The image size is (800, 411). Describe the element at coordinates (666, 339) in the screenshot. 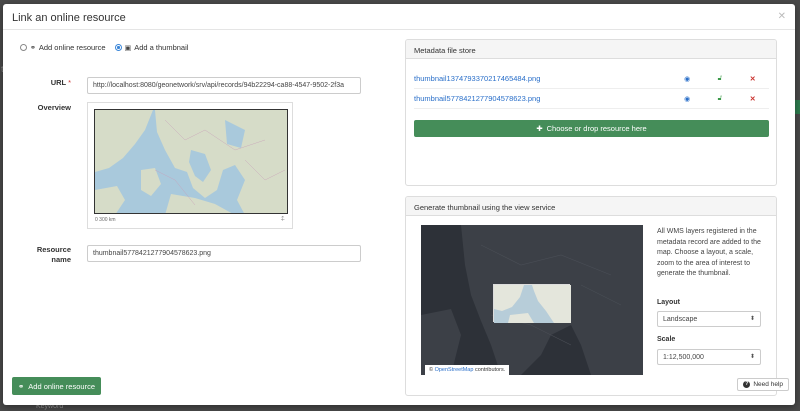

I see `scale-label: Scale` at that location.